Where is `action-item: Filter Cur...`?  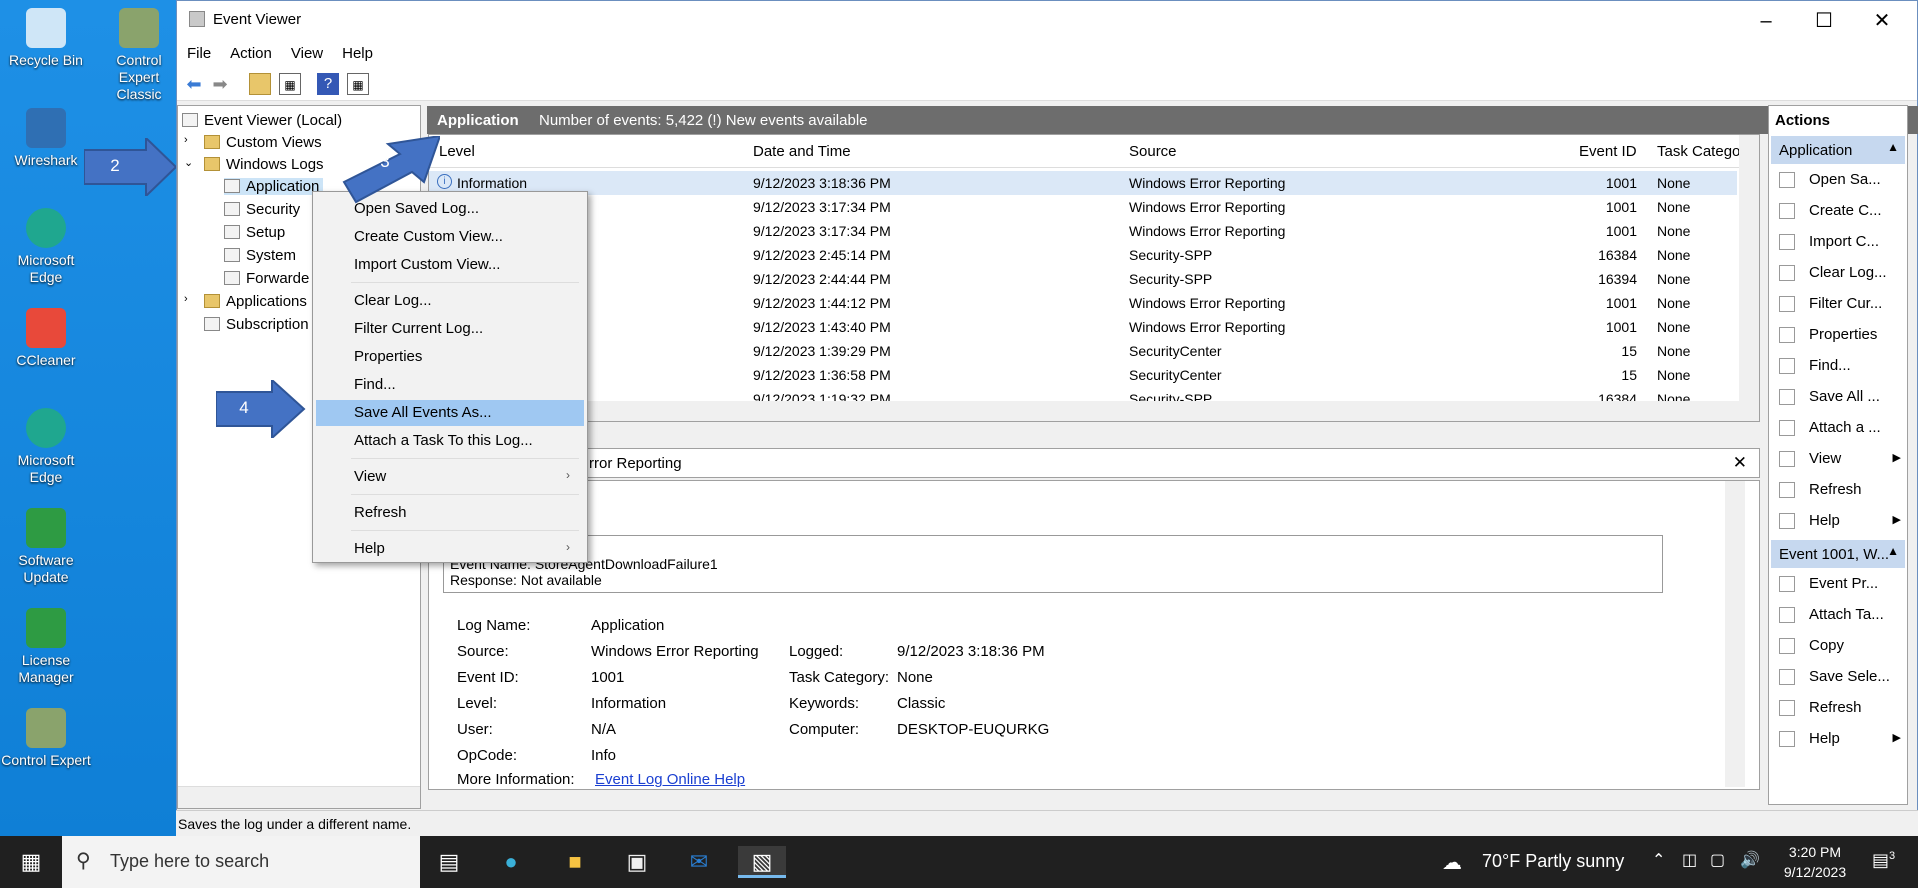
action-item: Filter Cur... is located at coordinates (1838, 304).